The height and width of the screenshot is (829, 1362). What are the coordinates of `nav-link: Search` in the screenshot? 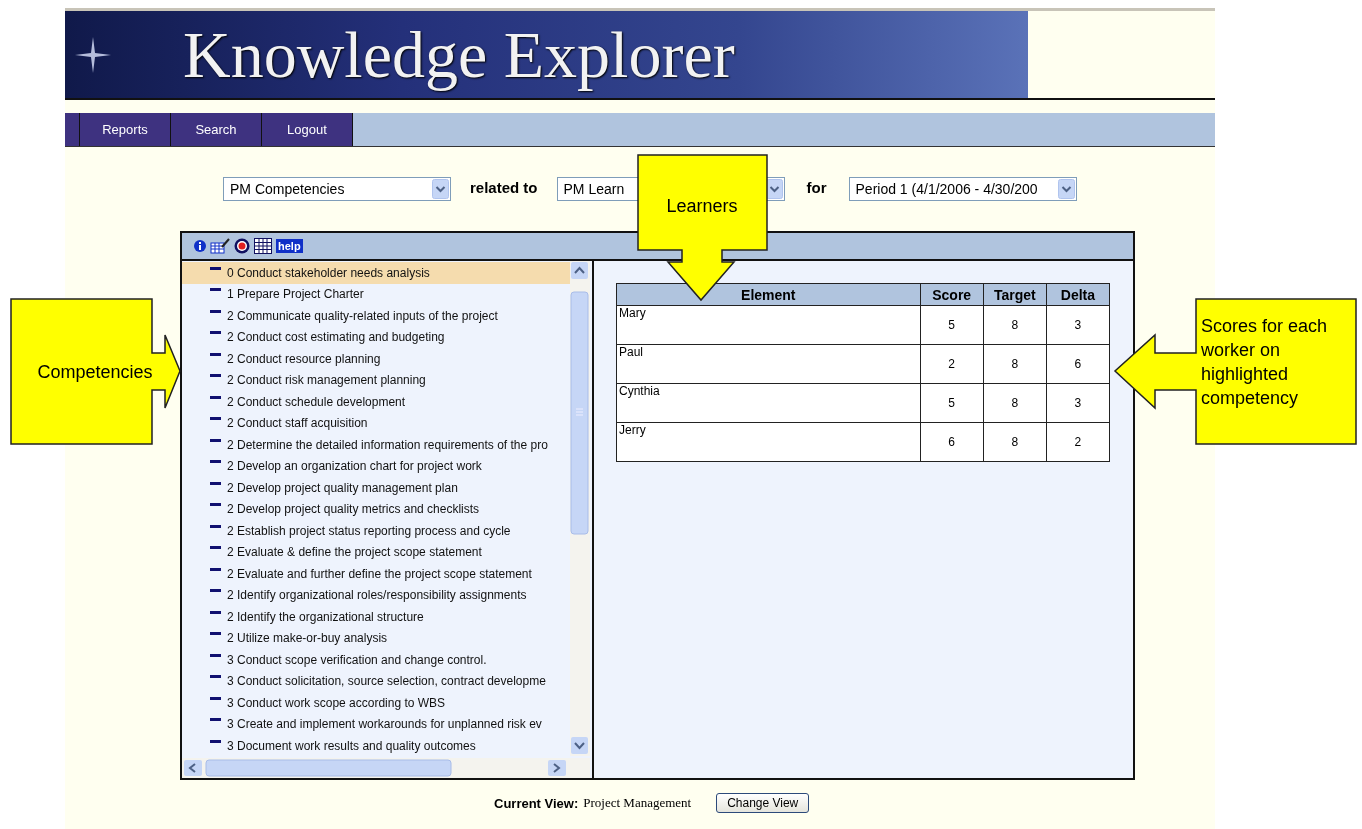 It's located at (216, 129).